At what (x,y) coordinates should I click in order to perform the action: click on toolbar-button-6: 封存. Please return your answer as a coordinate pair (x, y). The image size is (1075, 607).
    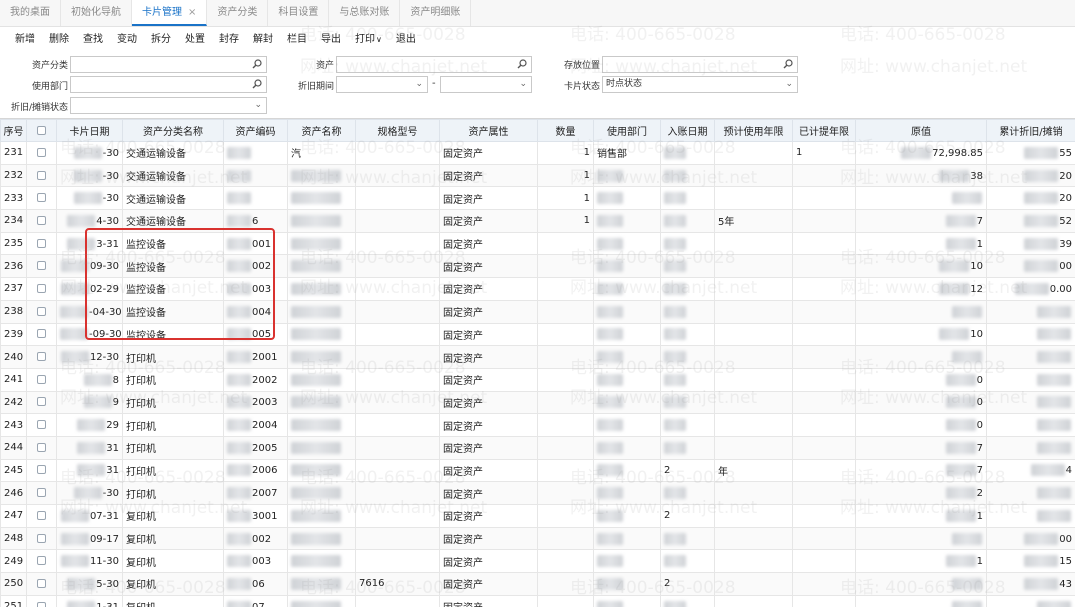
    Looking at the image, I should click on (229, 40).